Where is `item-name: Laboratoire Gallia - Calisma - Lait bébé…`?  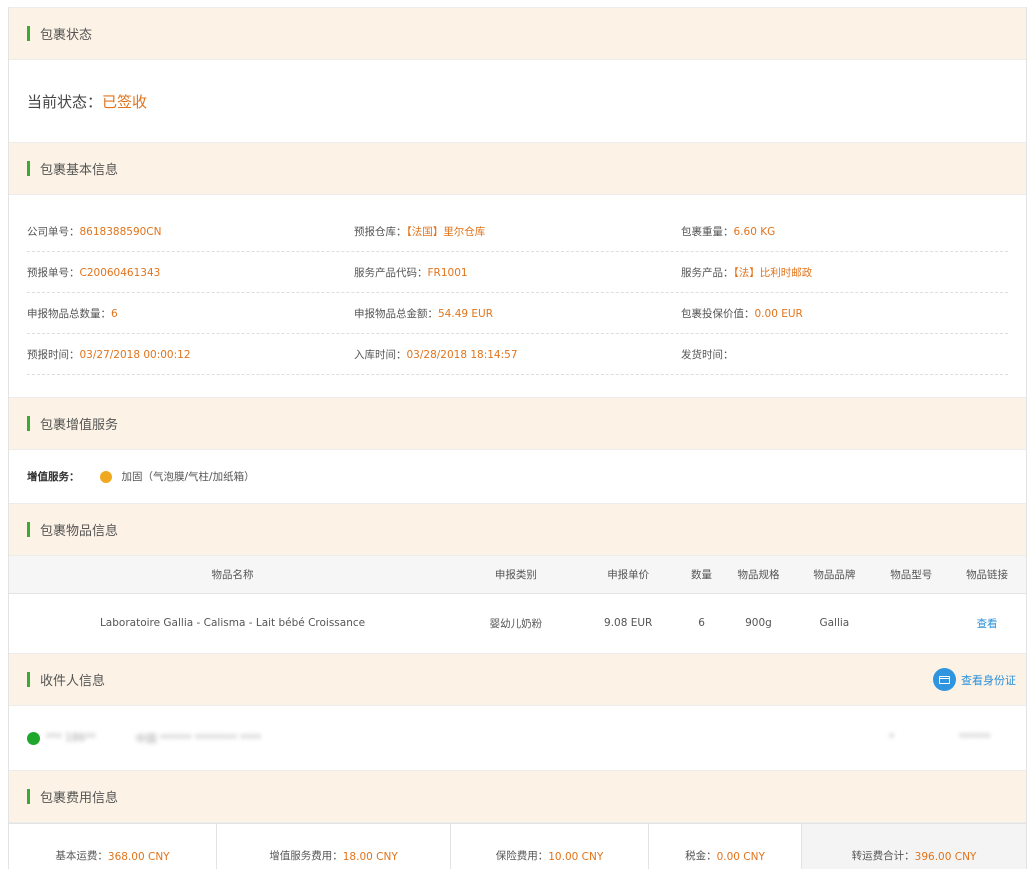
item-name: Laboratoire Gallia - Calisma - Lait bébé… is located at coordinates (232, 623).